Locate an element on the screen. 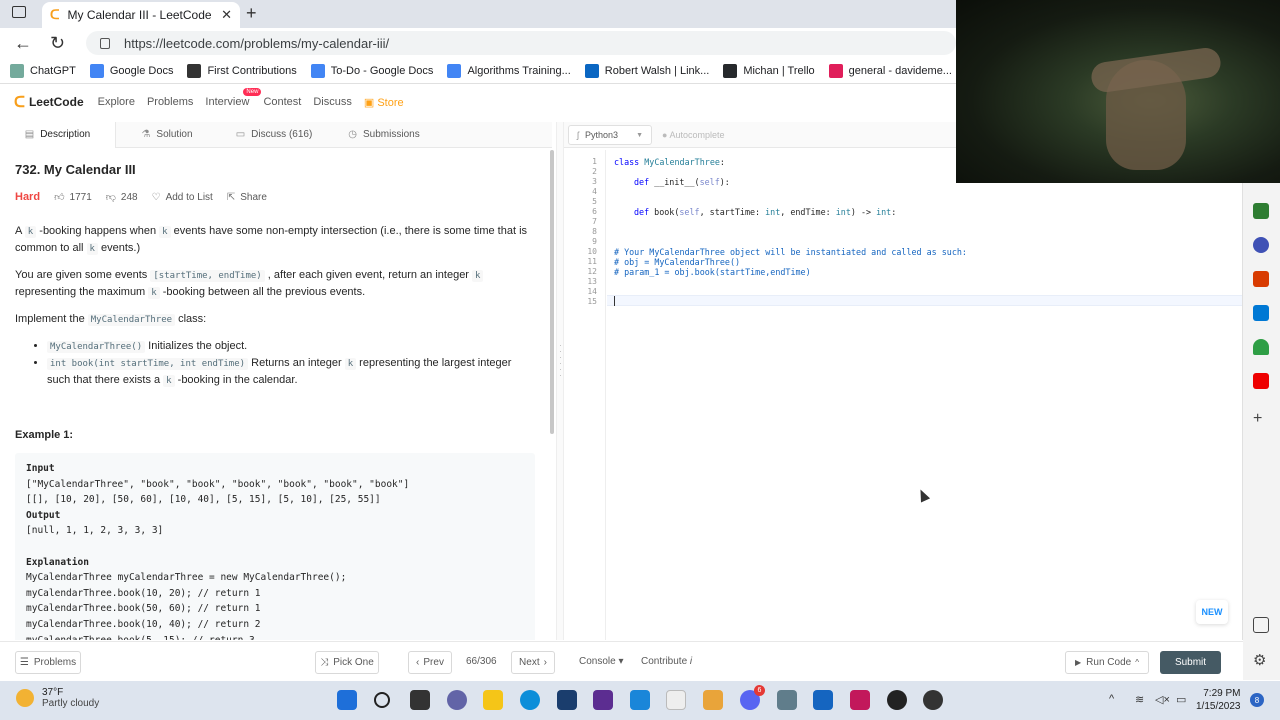 The image size is (1280, 720). nav-interview: Interview New is located at coordinates (233, 98).